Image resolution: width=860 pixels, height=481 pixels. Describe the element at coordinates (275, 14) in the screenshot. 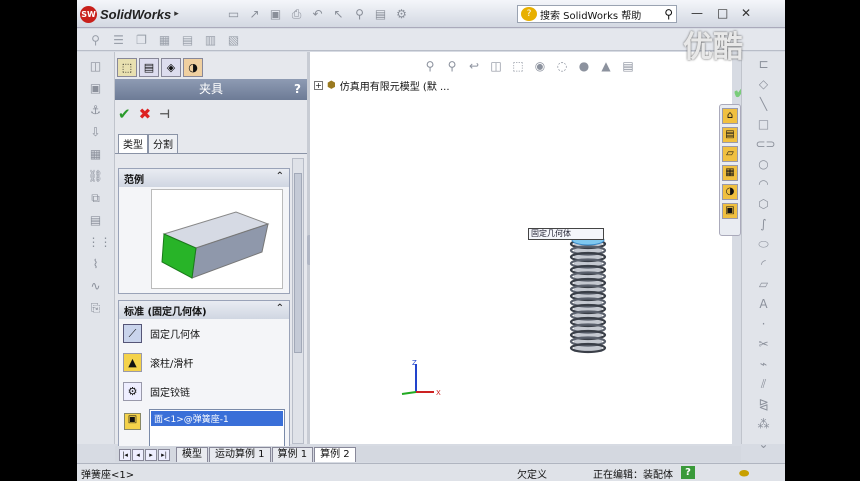

I see `save-icon: ▣` at that location.